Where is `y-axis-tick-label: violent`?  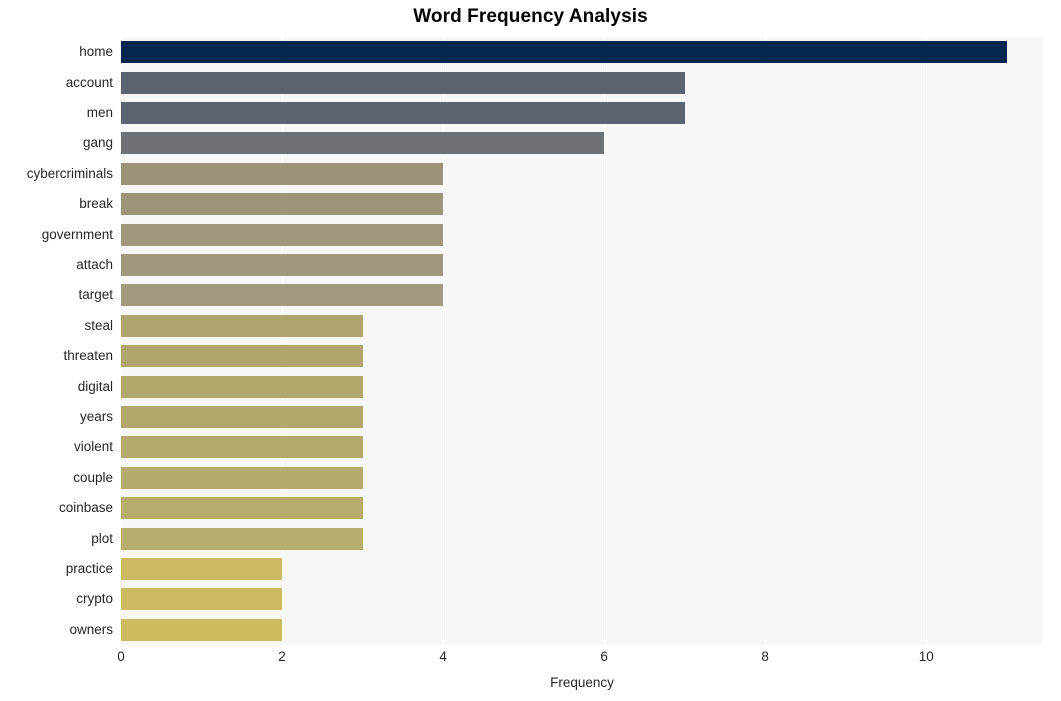 y-axis-tick-label: violent is located at coordinates (93, 447).